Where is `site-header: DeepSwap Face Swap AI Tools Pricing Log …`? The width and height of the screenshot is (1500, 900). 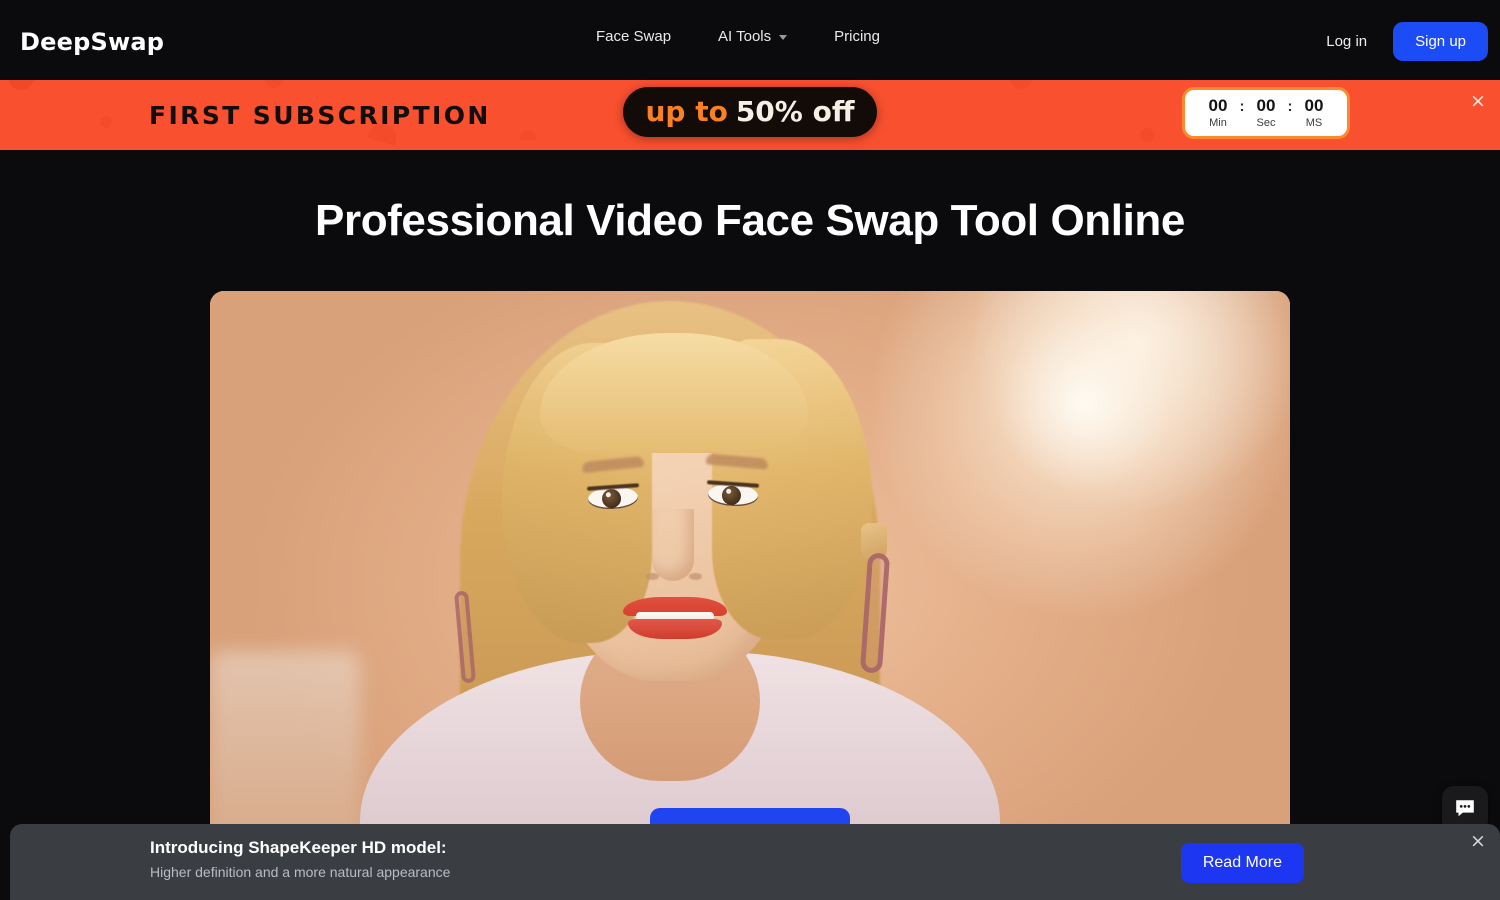
site-header: DeepSwap Face Swap AI Tools Pricing Log … is located at coordinates (750, 40).